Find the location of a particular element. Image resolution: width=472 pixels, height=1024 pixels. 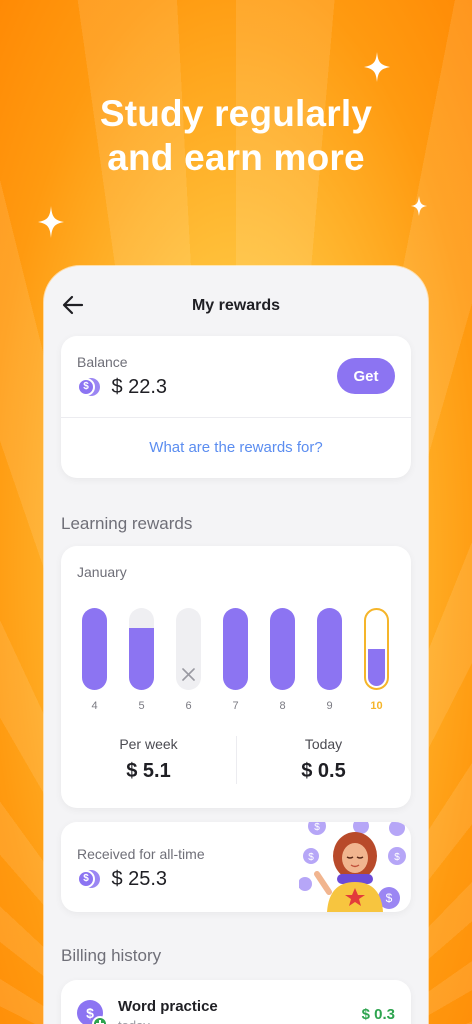

learning-rewards-title: Learning rewards is located at coordinates (127, 523).